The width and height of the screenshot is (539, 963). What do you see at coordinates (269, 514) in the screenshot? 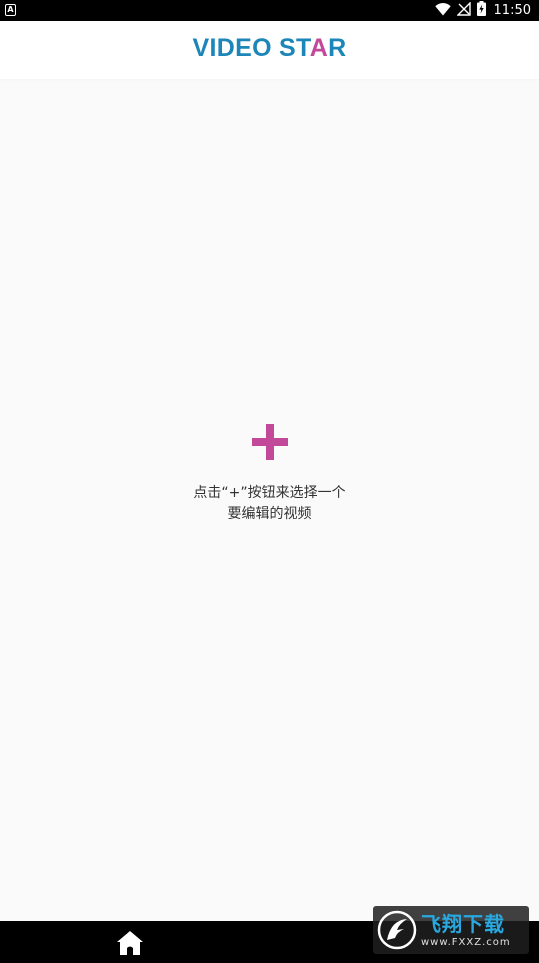
I see `hint-line-2: 要编辑的视频` at bounding box center [269, 514].